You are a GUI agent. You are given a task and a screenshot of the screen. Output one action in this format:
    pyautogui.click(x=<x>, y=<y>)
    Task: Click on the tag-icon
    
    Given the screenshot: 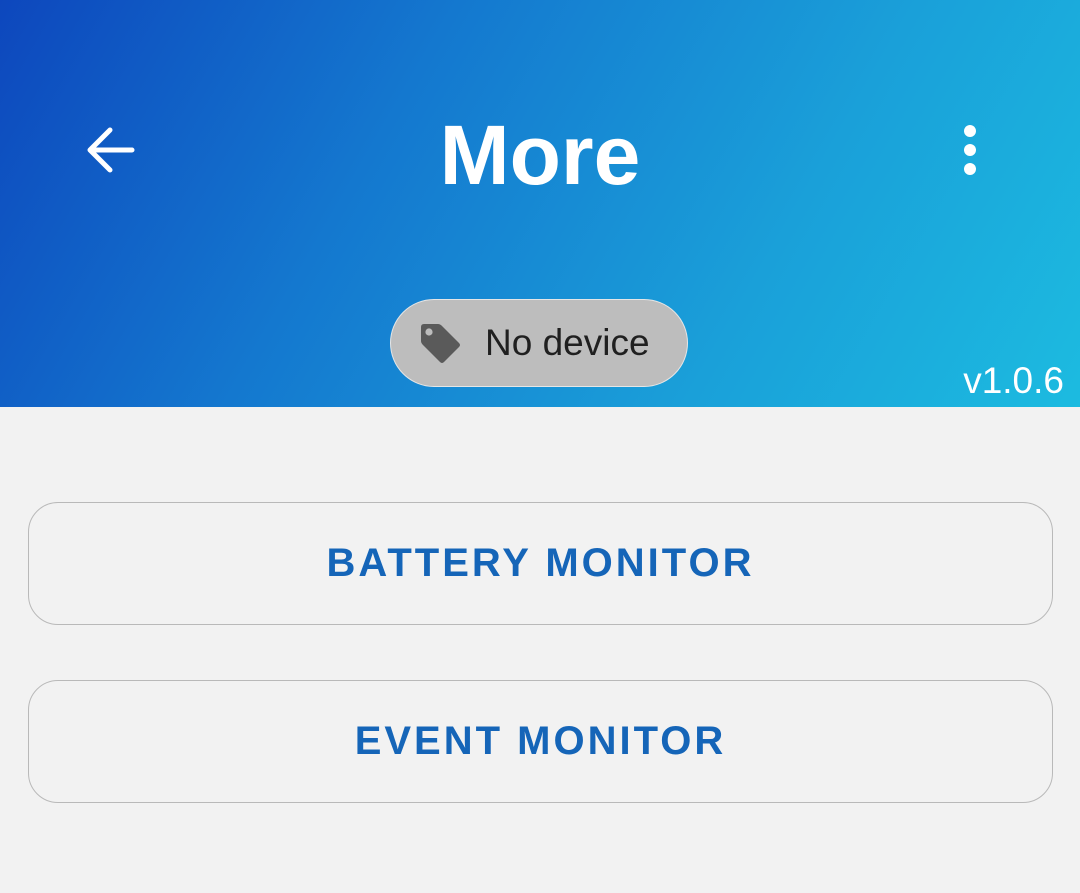 What is the action you would take?
    pyautogui.click(x=440, y=343)
    